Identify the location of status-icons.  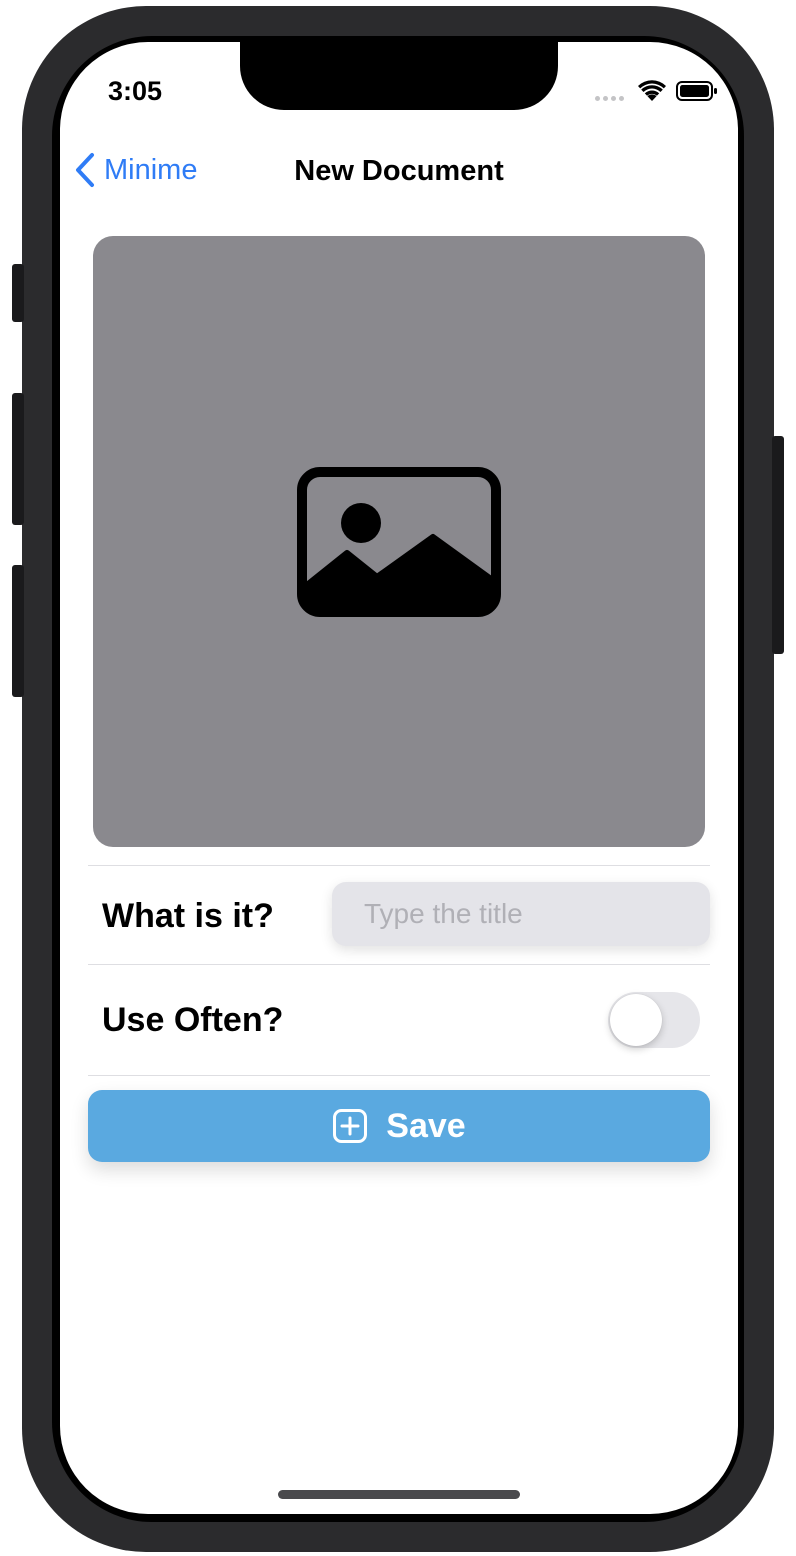
(656, 91).